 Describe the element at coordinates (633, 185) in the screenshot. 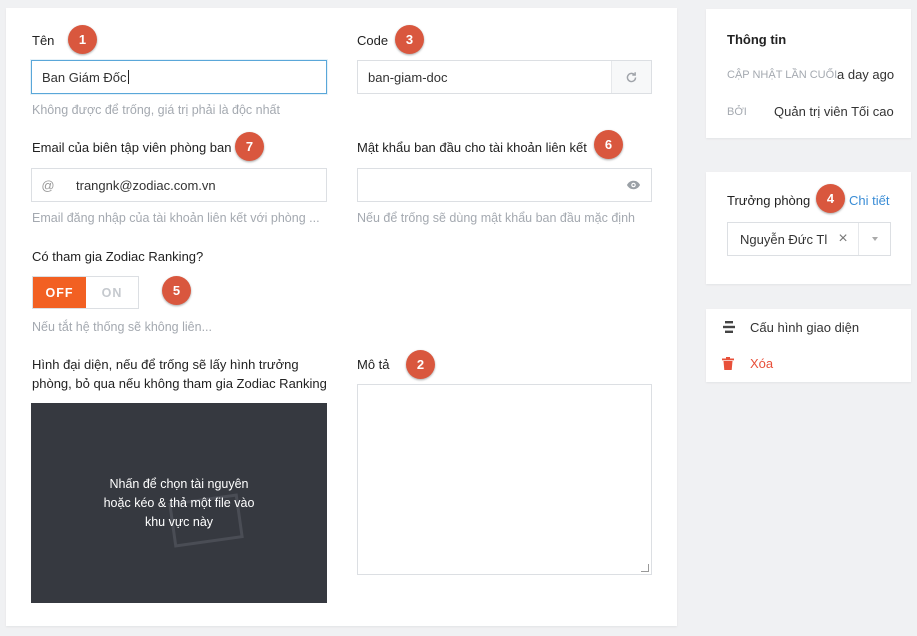

I see `eye-icon` at that location.